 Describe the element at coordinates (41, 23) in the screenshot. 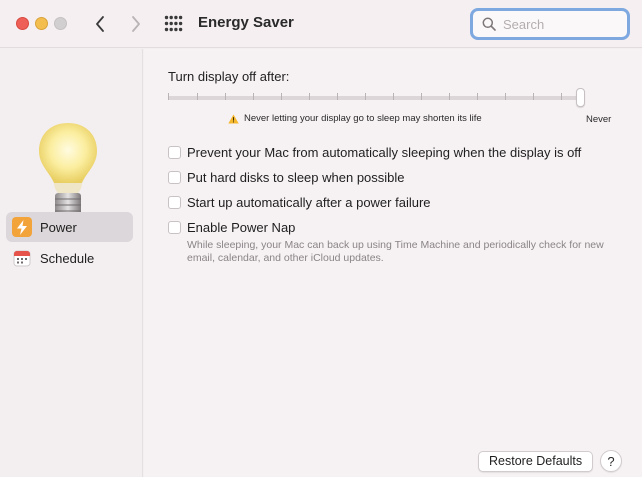

I see `minimize-window-button` at that location.